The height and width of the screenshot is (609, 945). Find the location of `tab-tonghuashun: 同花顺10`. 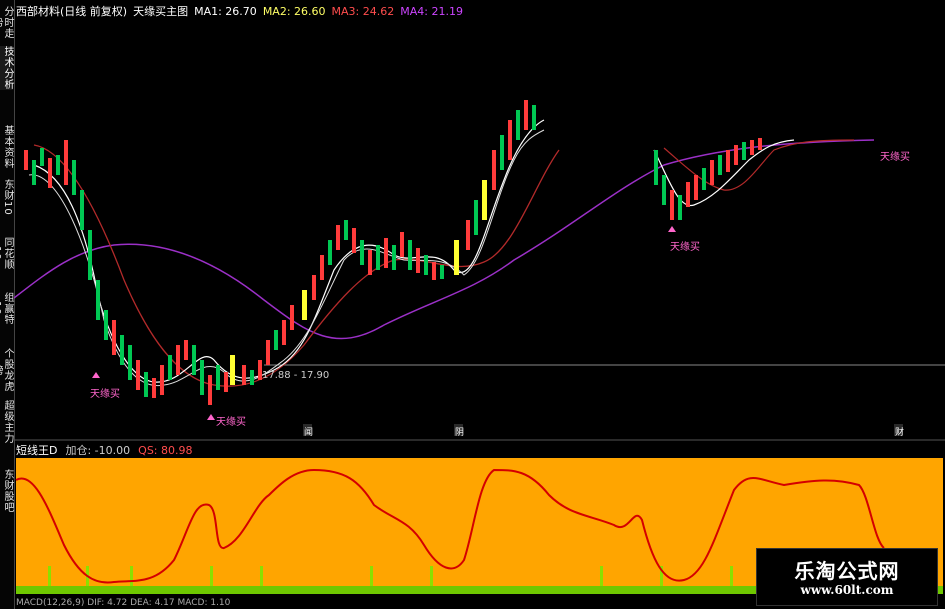

tab-tonghuashun: 同花顺10 is located at coordinates (6, 253).